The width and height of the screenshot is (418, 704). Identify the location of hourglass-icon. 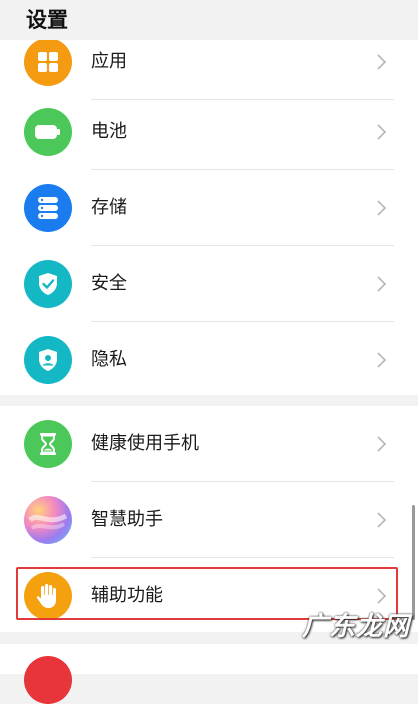
(48, 444).